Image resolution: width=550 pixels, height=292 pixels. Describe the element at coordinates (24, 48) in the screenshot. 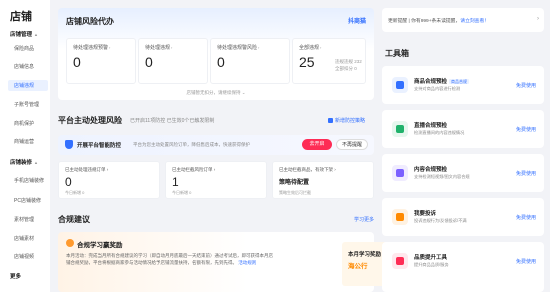

I see `sidebar-item-insurance: 保险商品` at that location.